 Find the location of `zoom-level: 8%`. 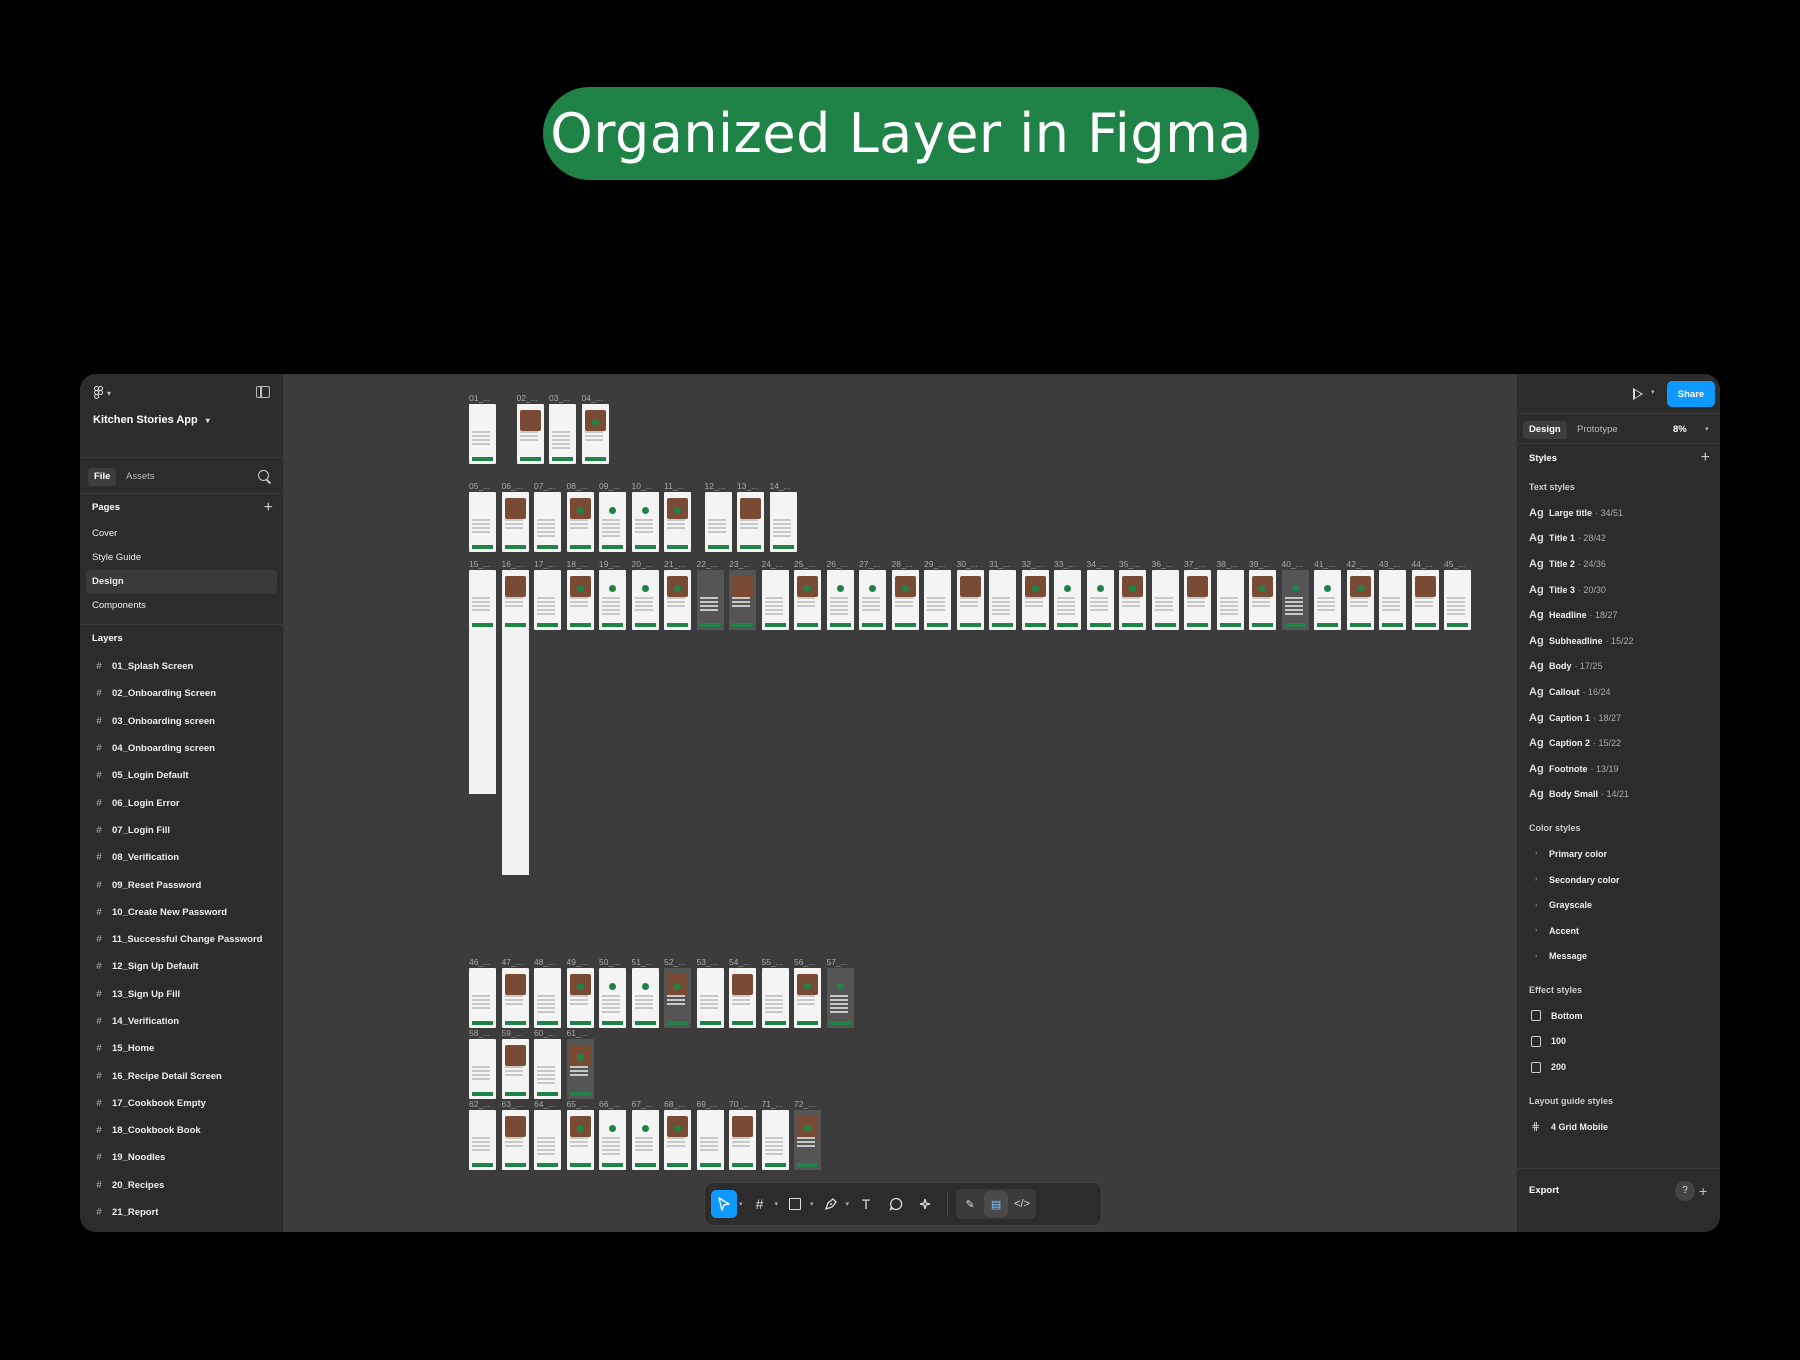

zoom-level: 8% is located at coordinates (1680, 430).